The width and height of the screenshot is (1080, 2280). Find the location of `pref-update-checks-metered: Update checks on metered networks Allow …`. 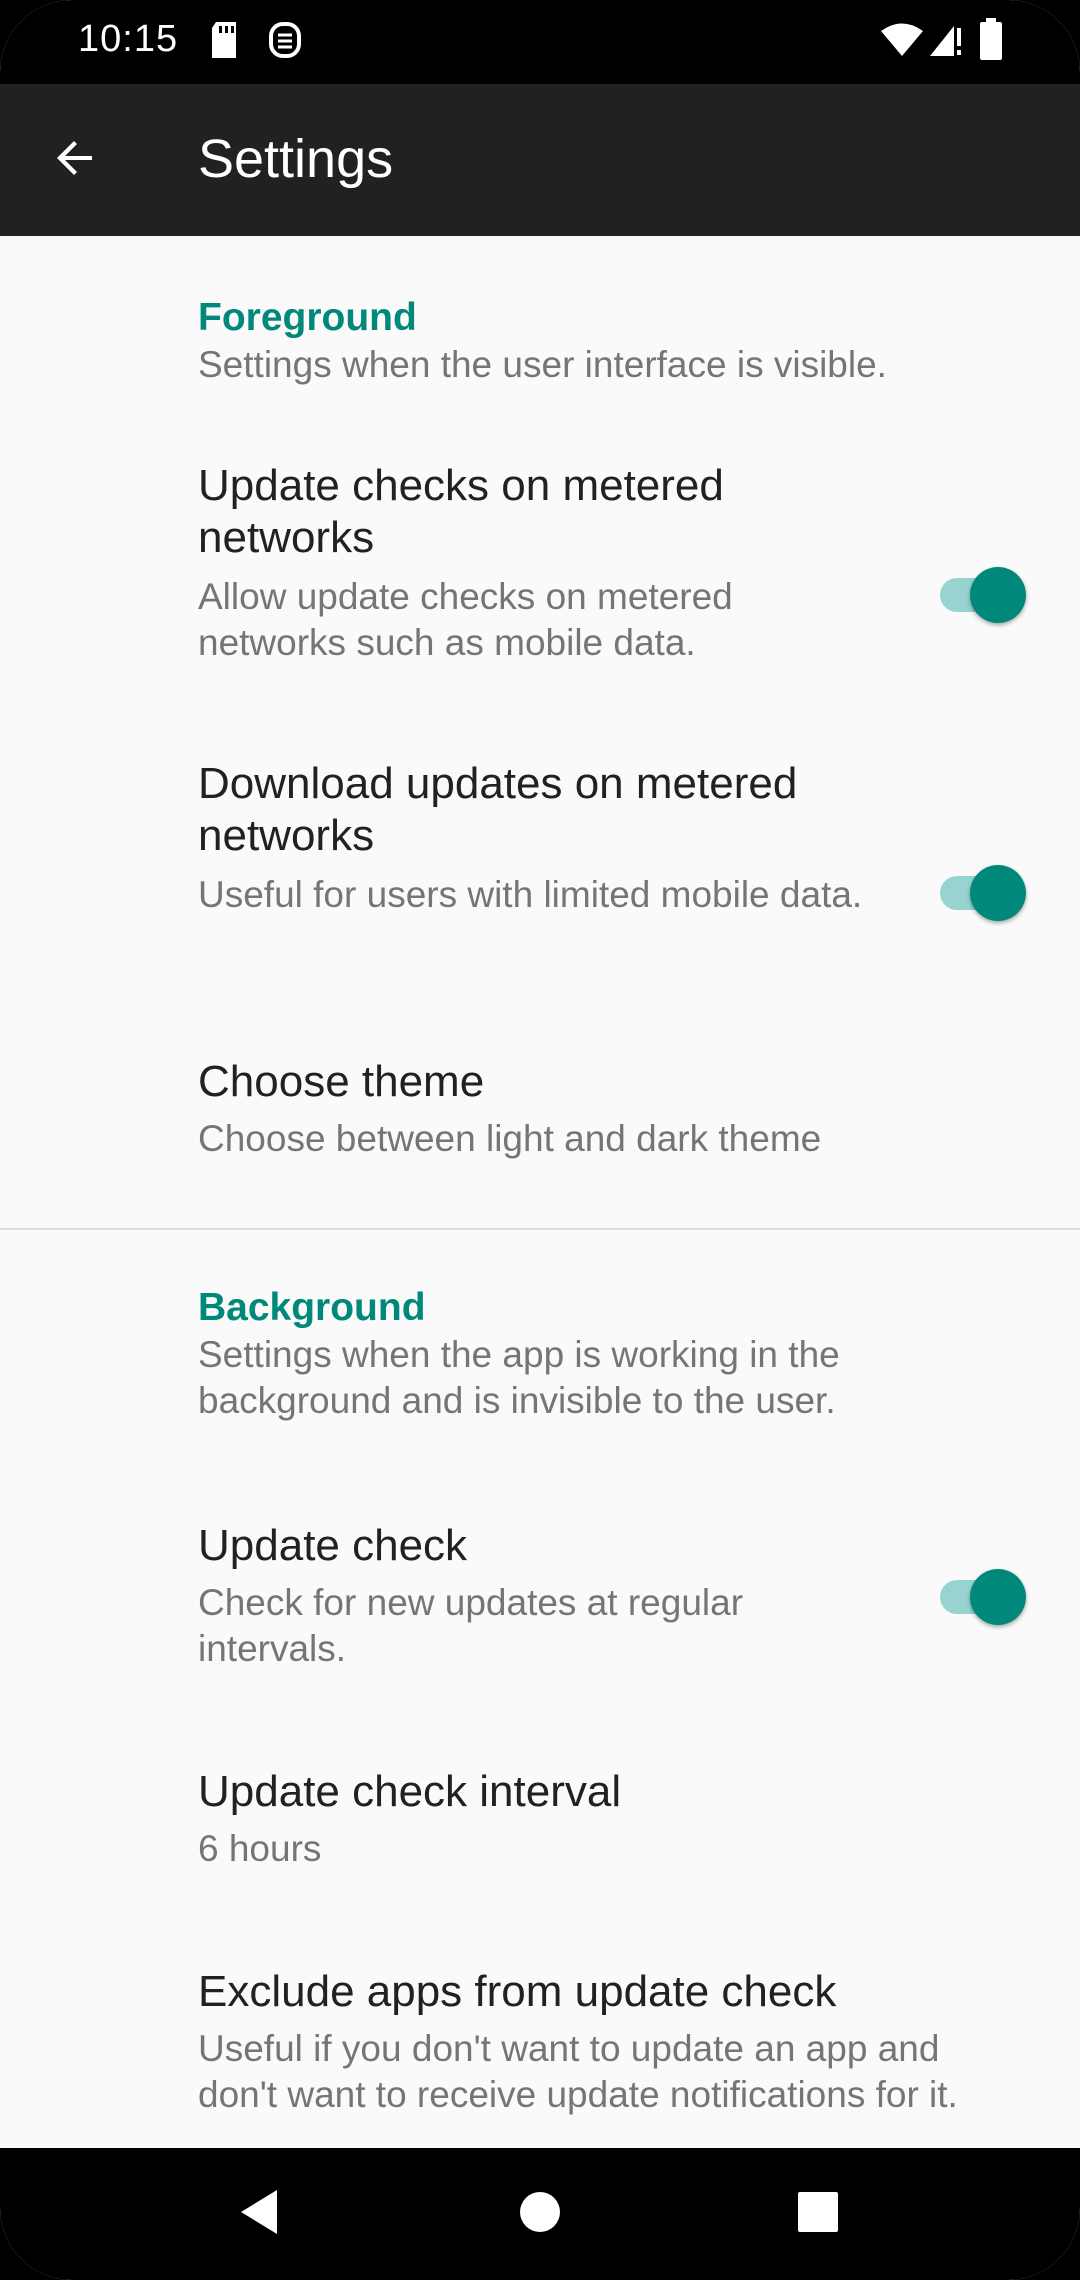

pref-update-checks-metered: Update checks on metered networks Allow … is located at coordinates (540, 581).